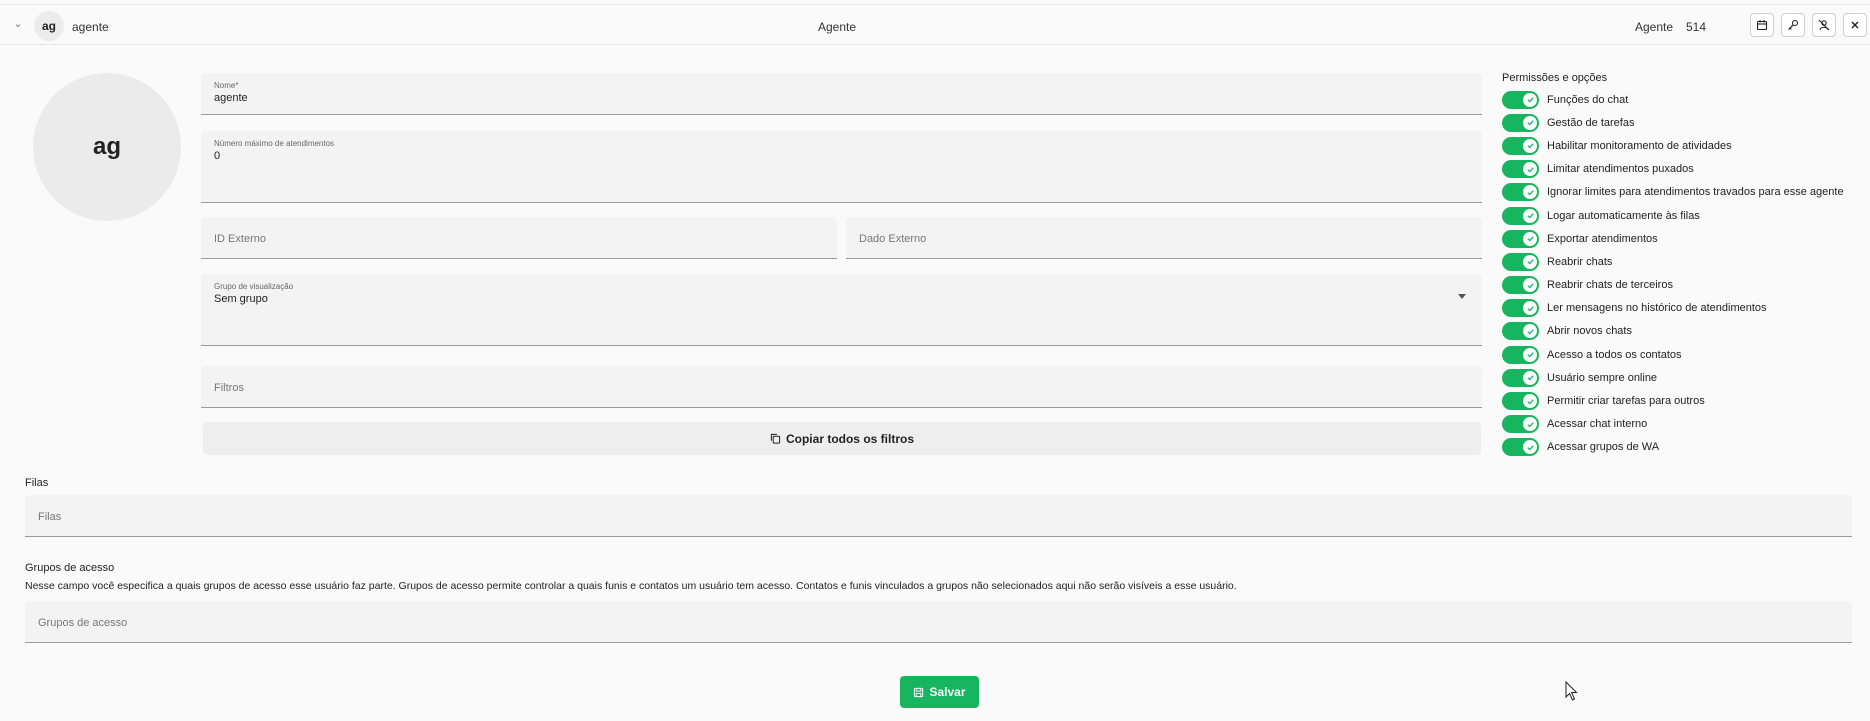  Describe the element at coordinates (1597, 424) in the screenshot. I see `permission-label: Acessar chat interno` at that location.